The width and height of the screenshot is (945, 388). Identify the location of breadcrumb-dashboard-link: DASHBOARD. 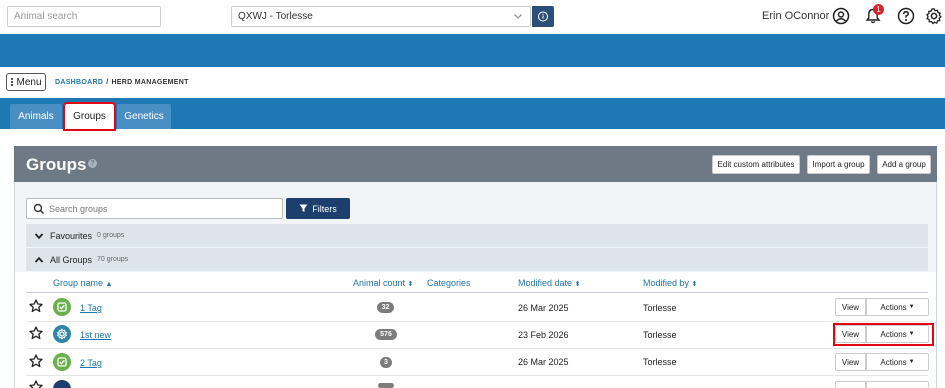
(79, 82).